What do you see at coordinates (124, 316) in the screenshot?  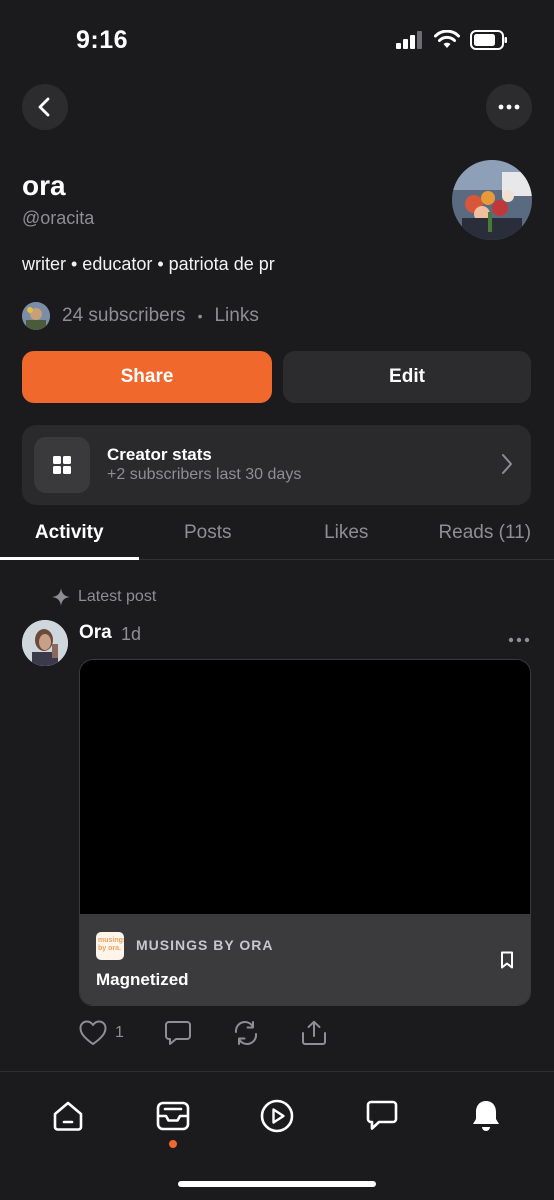 I see `subscriber-count: 24 subscribers` at bounding box center [124, 316].